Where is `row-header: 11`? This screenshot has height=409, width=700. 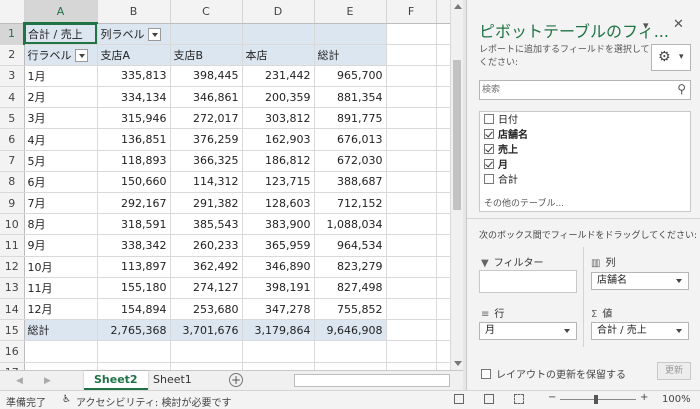 row-header: 11 is located at coordinates (12, 245).